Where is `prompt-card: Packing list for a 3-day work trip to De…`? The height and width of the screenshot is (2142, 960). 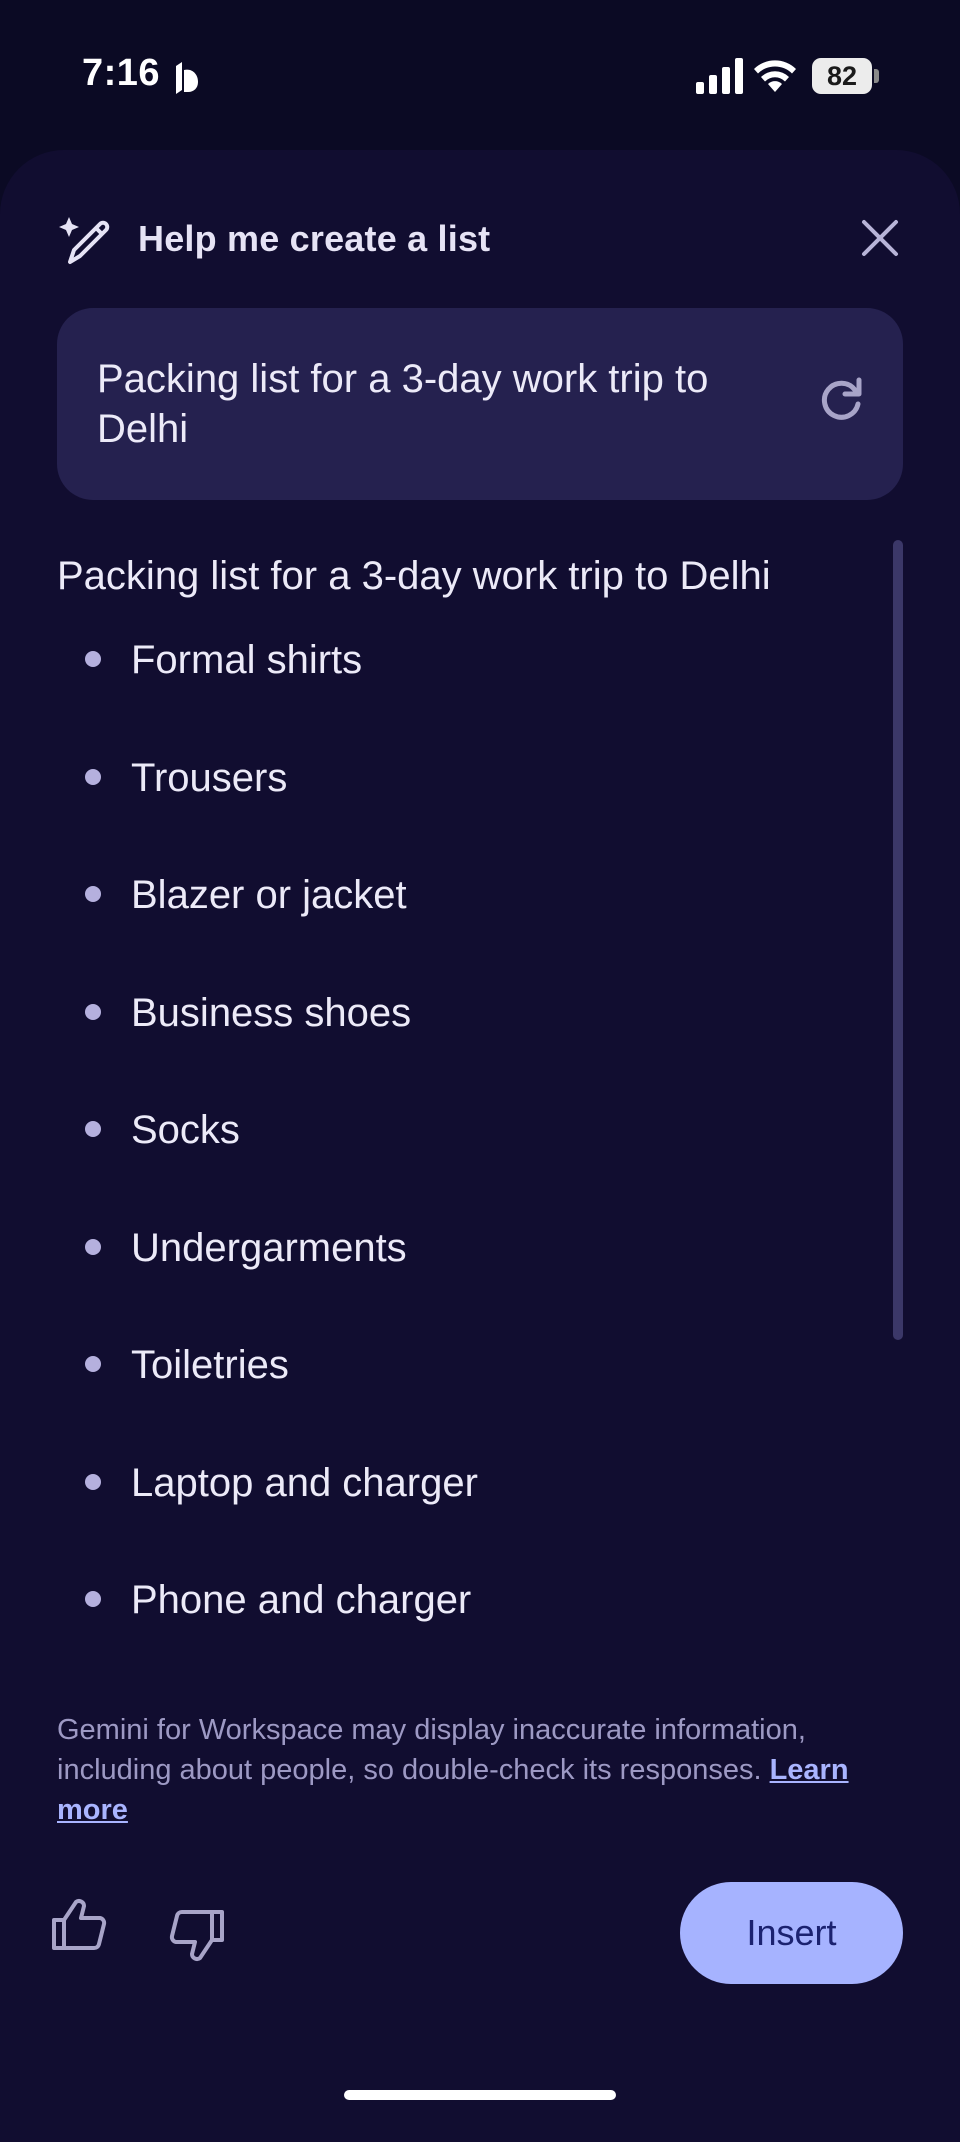 prompt-card: Packing list for a 3-day work trip to De… is located at coordinates (480, 404).